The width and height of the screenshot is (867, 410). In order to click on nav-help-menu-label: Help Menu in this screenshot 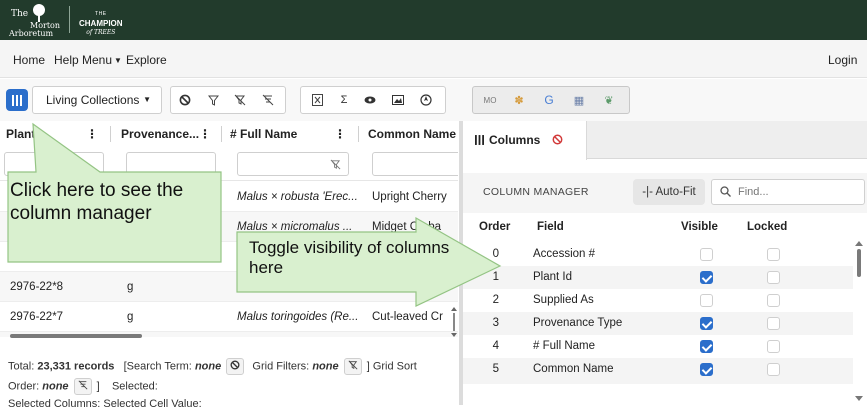, I will do `click(83, 60)`.